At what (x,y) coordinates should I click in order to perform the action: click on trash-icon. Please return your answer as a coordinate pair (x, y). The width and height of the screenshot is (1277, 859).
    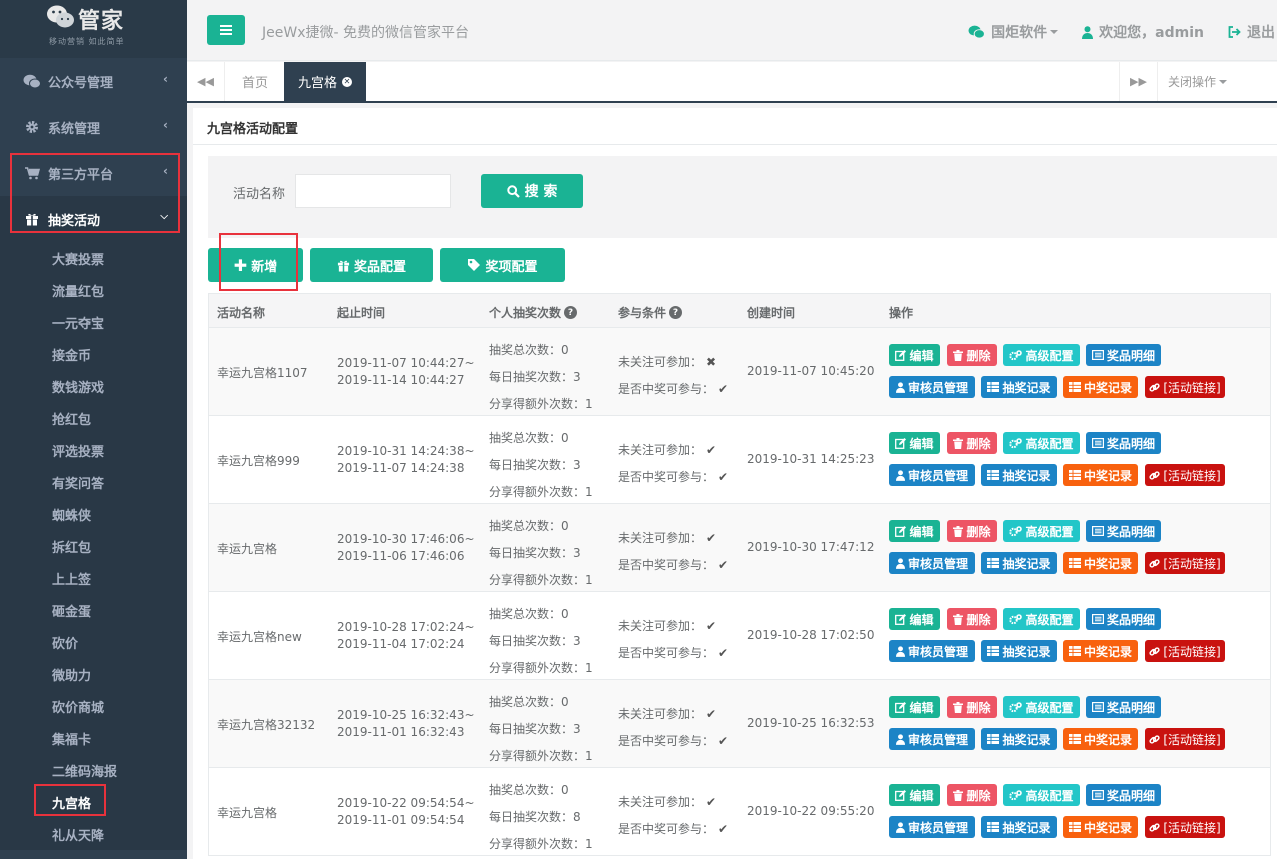
    Looking at the image, I should click on (958, 619).